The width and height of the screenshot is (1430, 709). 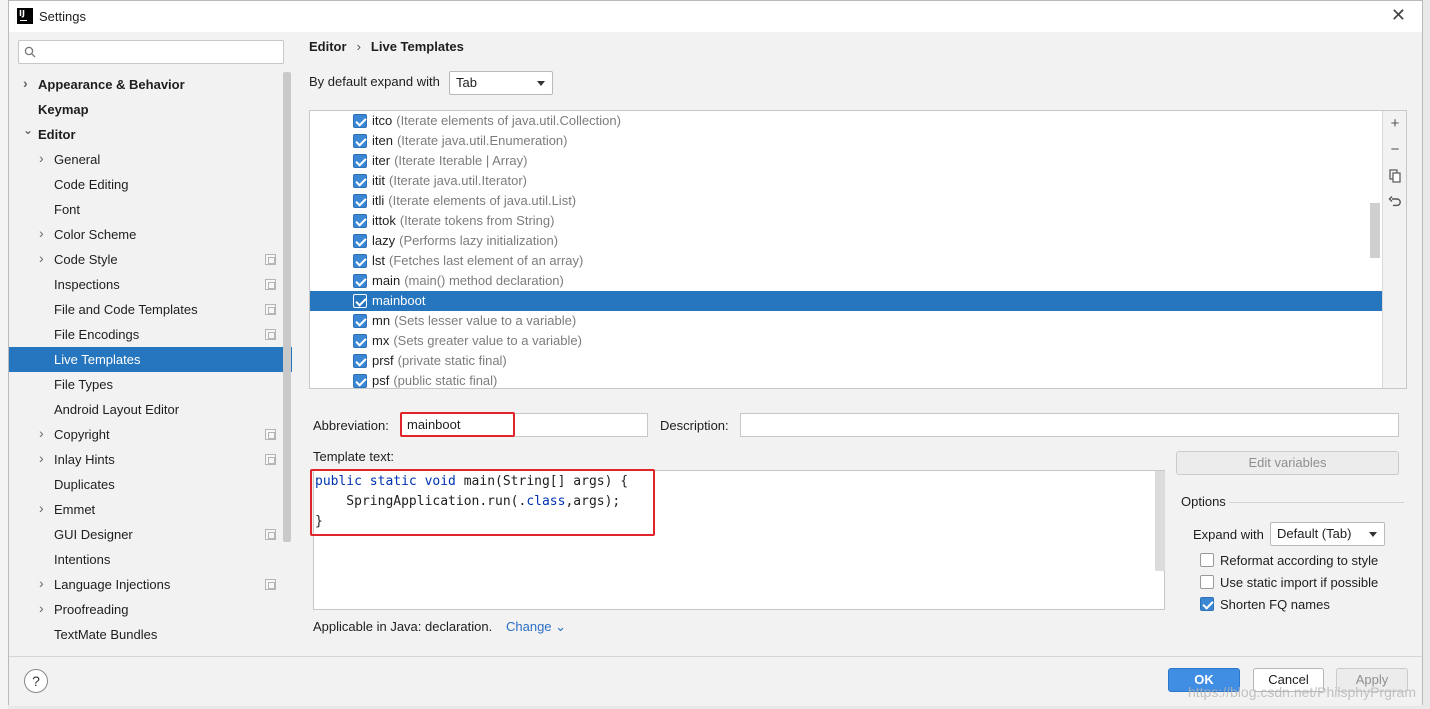 I want to click on breadcrumb-parent: Editor, so click(x=328, y=46).